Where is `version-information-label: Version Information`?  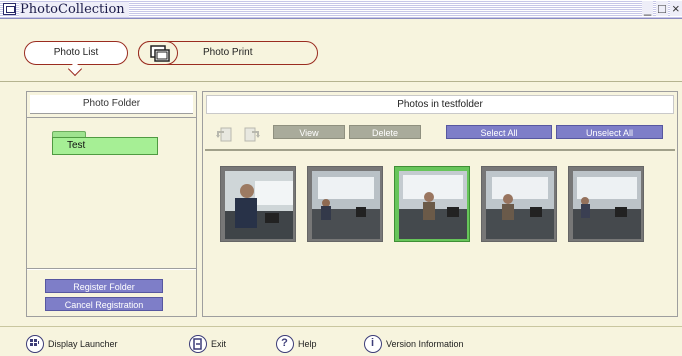 version-information-label: Version Information is located at coordinates (425, 344).